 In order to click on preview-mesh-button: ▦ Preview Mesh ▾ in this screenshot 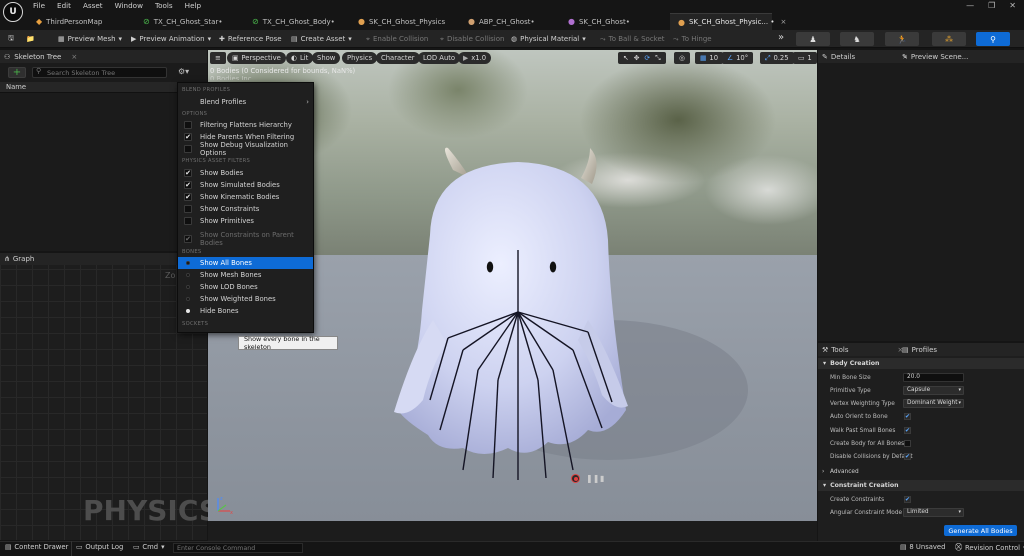, I will do `click(90, 39)`.